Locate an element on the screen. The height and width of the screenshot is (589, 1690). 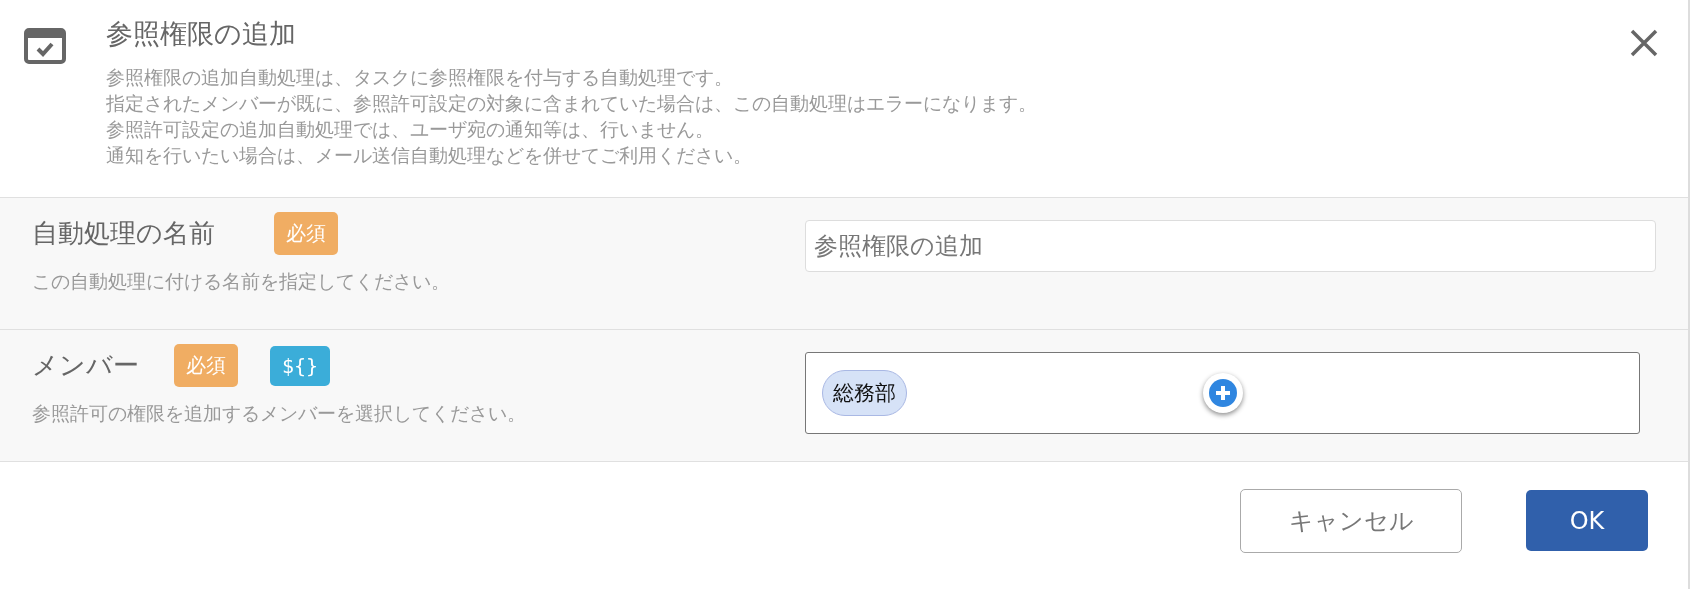
checkbox-window-icon is located at coordinates (45, 46).